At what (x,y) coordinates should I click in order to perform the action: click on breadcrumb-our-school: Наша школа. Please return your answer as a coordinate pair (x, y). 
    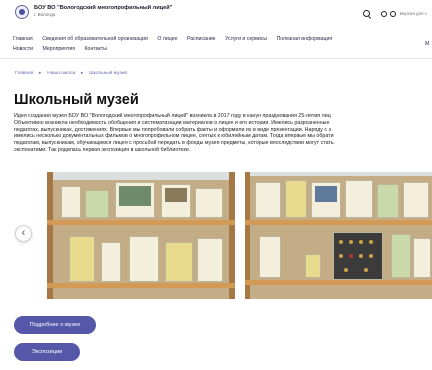
    Looking at the image, I should click on (61, 73).